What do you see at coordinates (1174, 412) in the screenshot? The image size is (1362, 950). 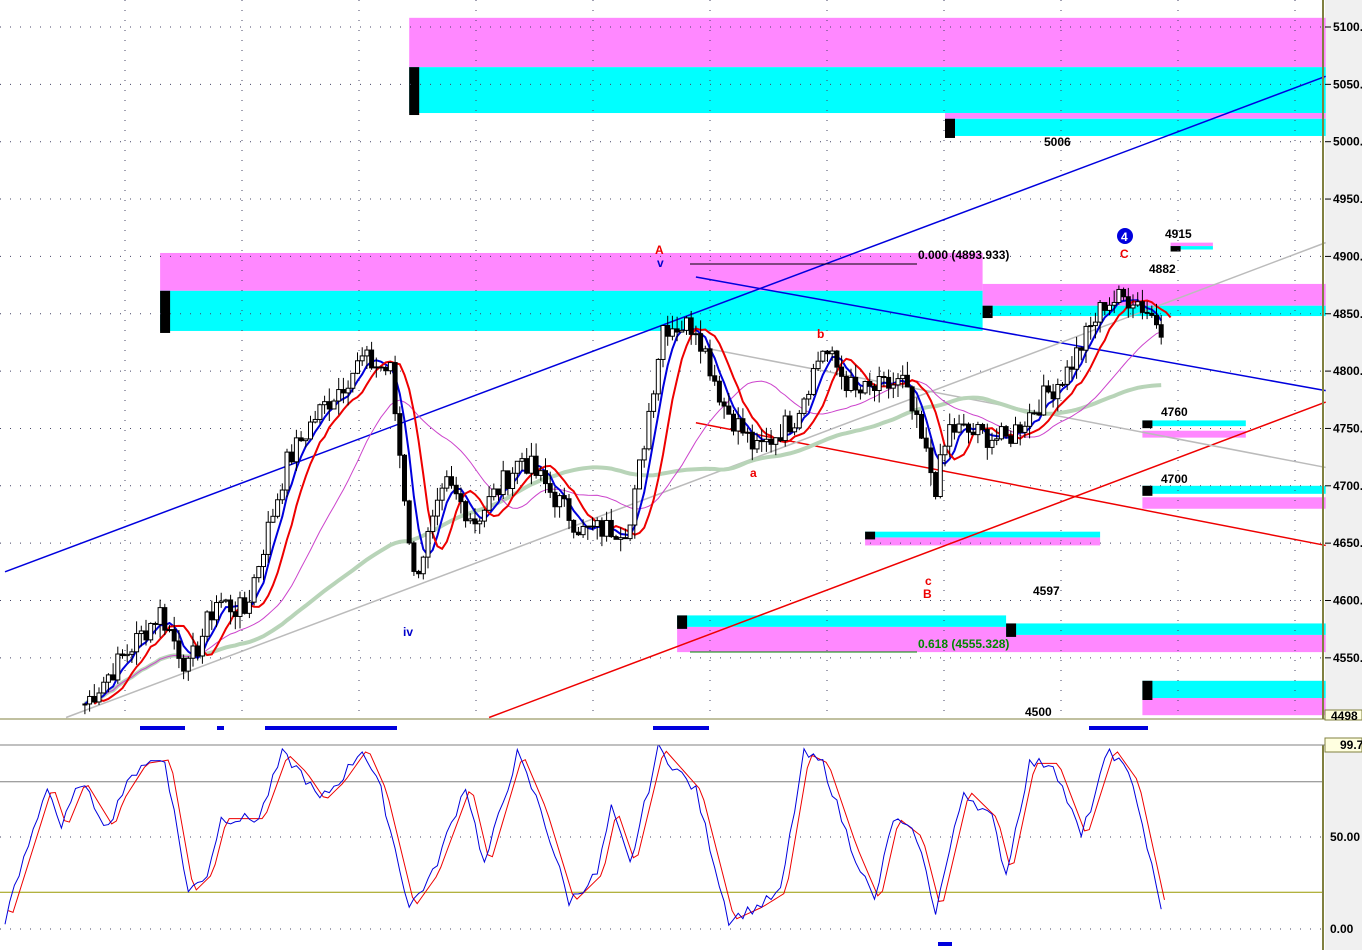 I see `level-label-4760: 4760` at bounding box center [1174, 412].